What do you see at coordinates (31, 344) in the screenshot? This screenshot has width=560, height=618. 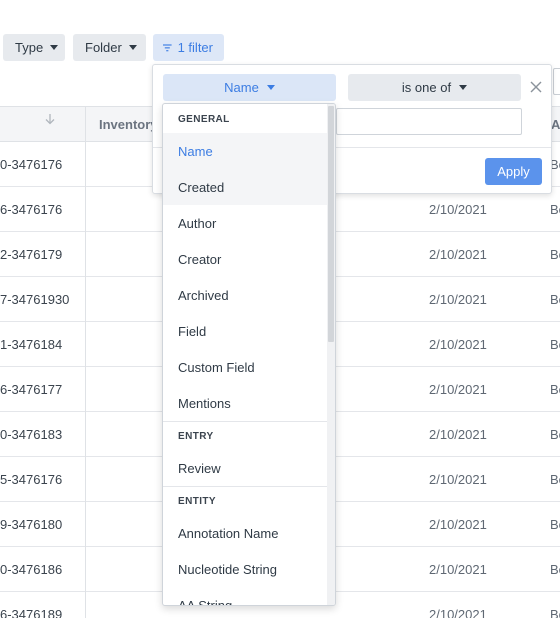 I see `item-id-cell: 1-3476184` at bounding box center [31, 344].